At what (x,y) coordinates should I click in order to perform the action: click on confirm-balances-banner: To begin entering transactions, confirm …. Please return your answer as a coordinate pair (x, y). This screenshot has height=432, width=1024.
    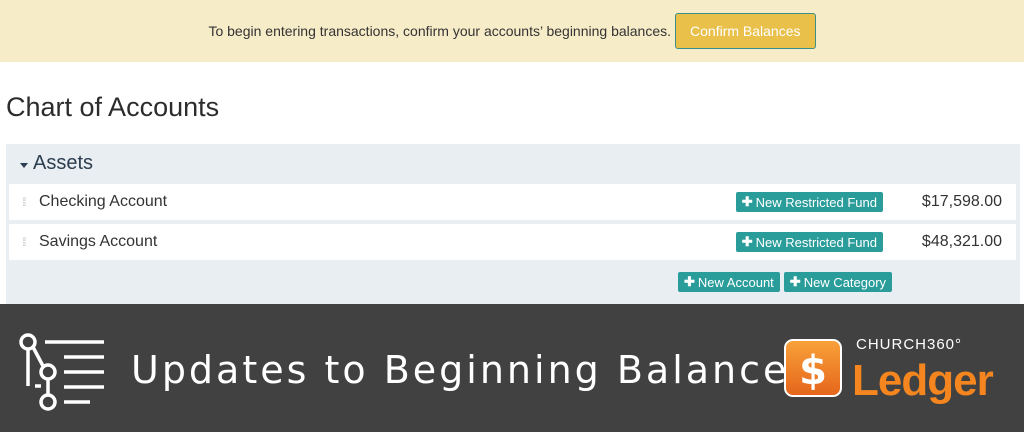
    Looking at the image, I should click on (512, 31).